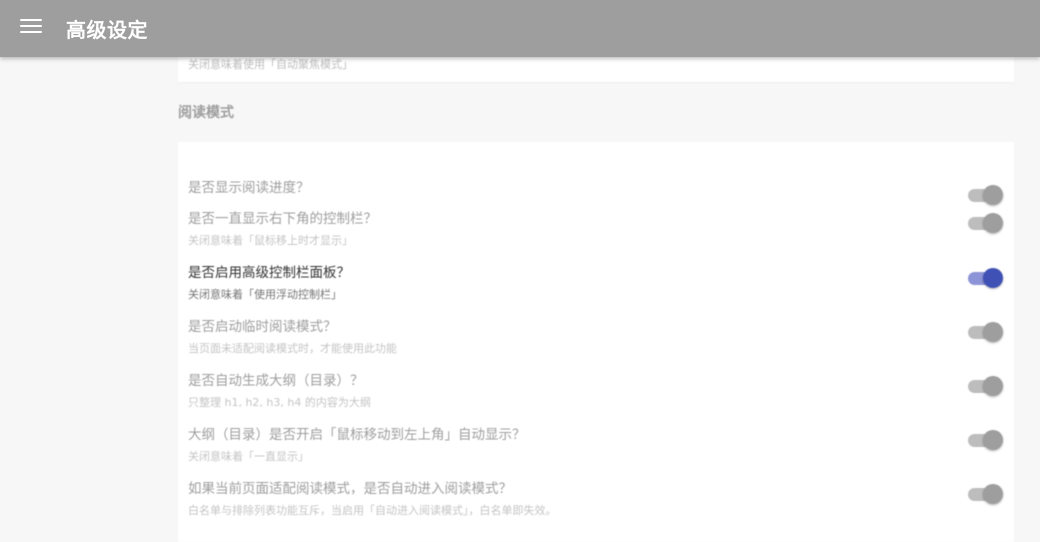 Image resolution: width=1040 pixels, height=542 pixels. Describe the element at coordinates (596, 443) in the screenshot. I see `setting-row-outline-hover-show: 大纲（目录）是否开启「鼠标移动到左上角」自动显示？ 关闭意味着「一直显示」` at that location.